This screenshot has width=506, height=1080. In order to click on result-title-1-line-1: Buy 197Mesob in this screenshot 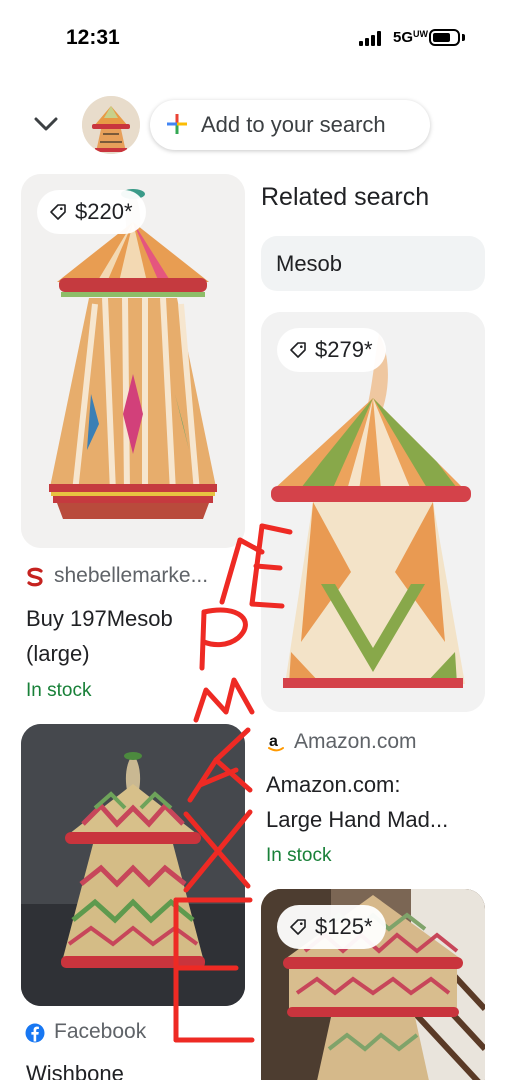, I will do `click(99, 619)`.